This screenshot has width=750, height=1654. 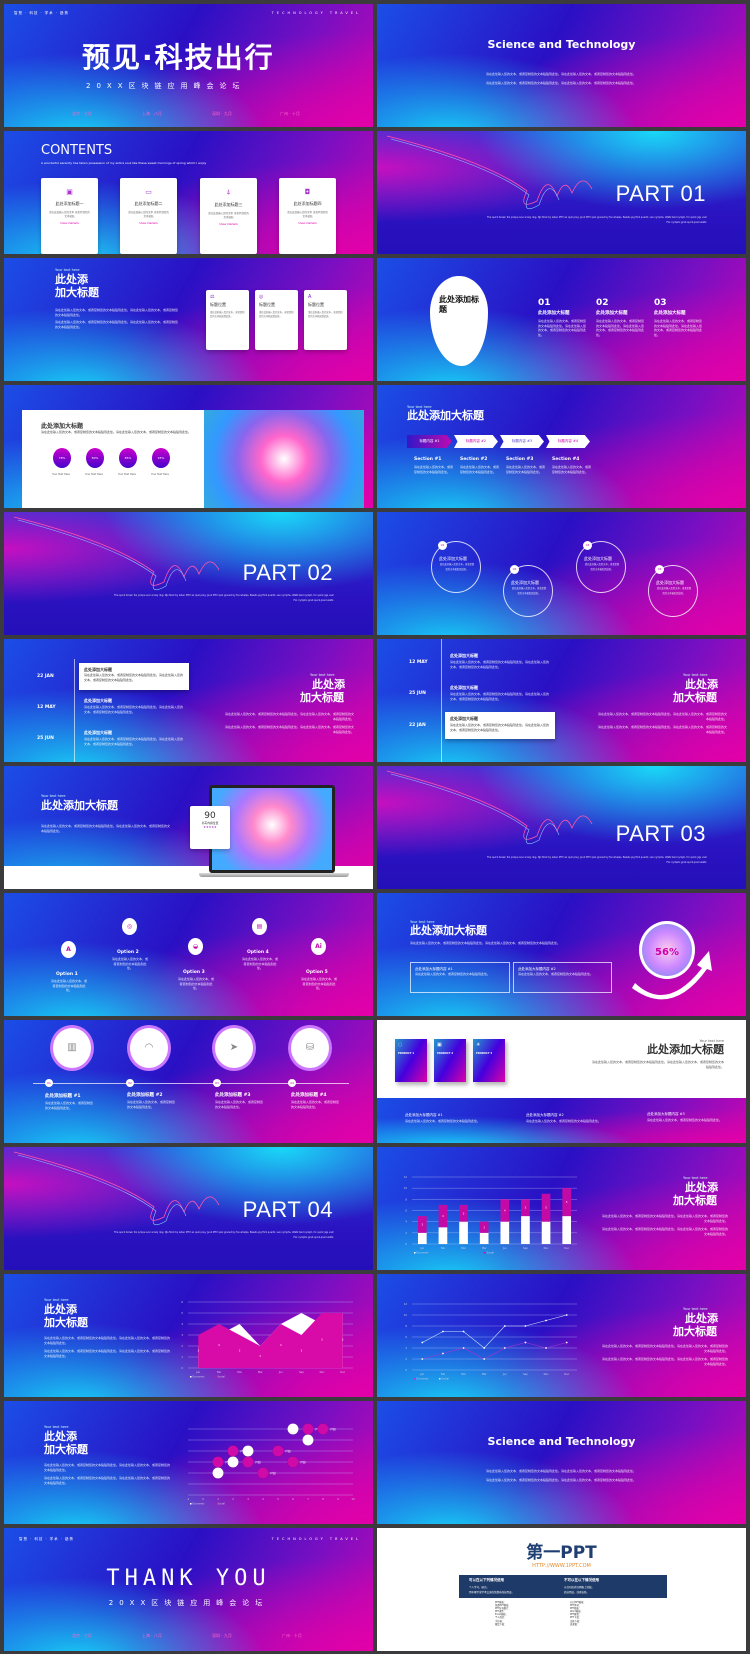 I want to click on event-title-3: 此处添加大标题, so click(x=98, y=732).